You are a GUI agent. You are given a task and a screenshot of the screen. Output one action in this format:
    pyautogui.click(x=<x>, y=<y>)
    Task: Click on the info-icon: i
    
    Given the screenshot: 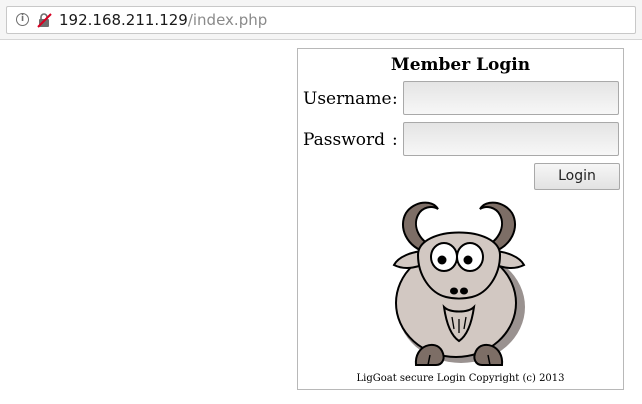 What is the action you would take?
    pyautogui.click(x=22, y=19)
    